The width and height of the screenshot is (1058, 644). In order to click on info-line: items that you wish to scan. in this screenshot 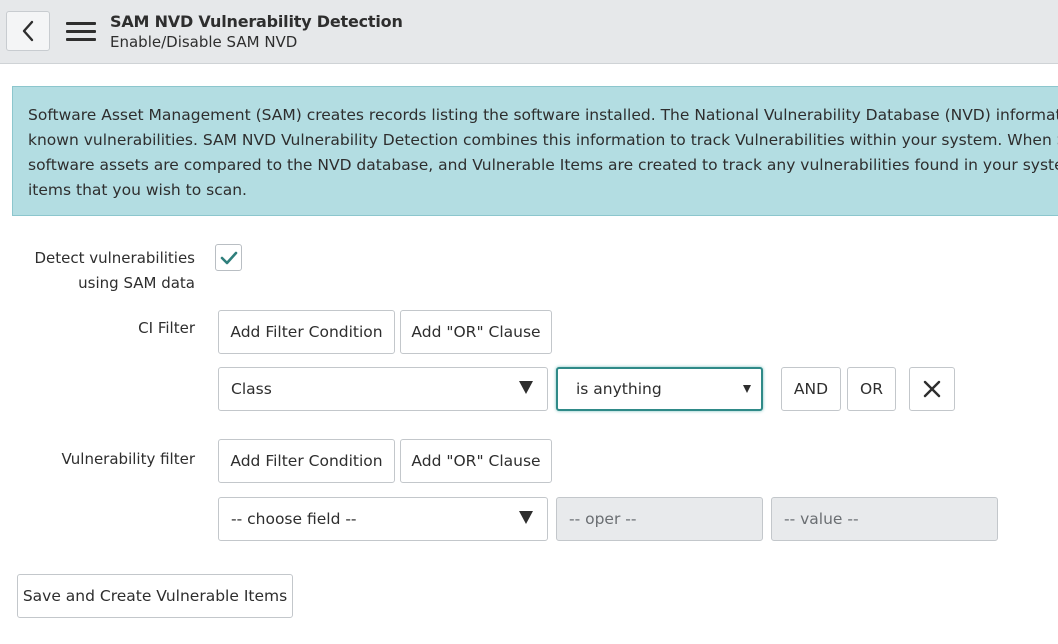, I will do `click(137, 190)`.